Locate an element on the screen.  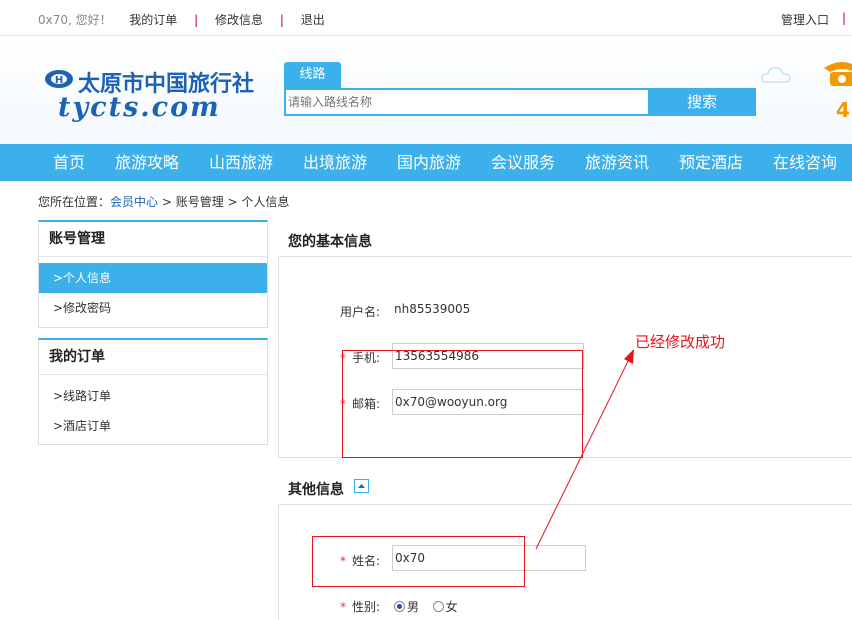
user-links: 0x70, 您好！ 我的订单 | 修改信息 | 退出 is located at coordinates (181, 19).